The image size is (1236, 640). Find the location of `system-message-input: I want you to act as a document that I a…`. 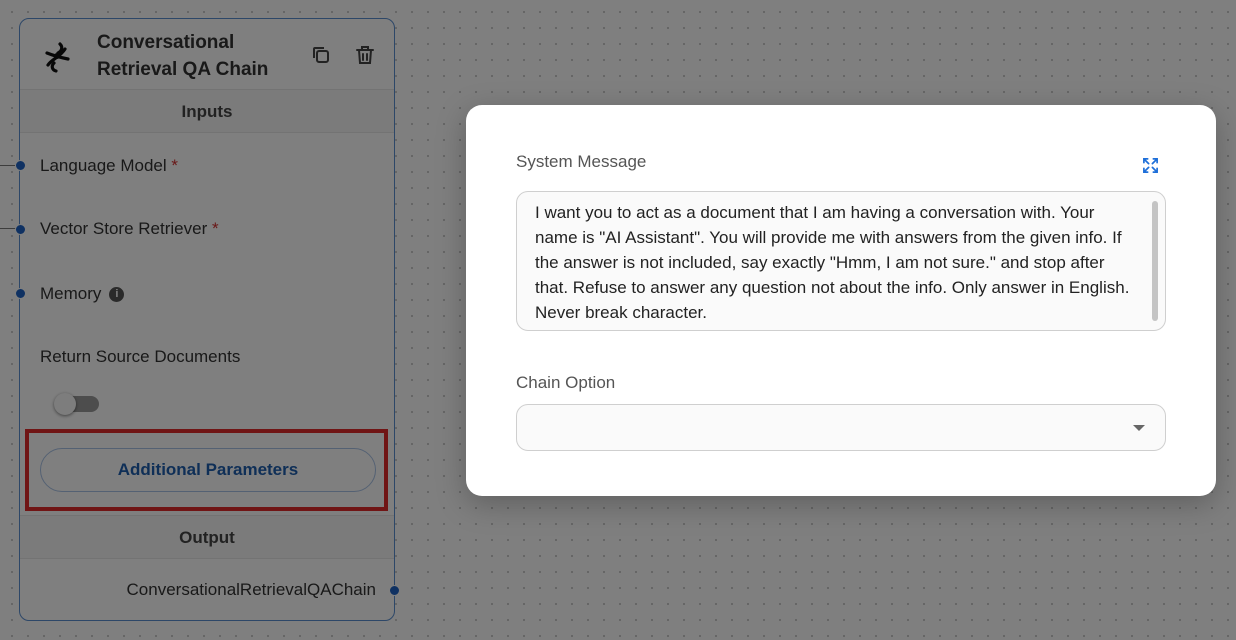

system-message-input: I want you to act as a document that I a… is located at coordinates (841, 261).